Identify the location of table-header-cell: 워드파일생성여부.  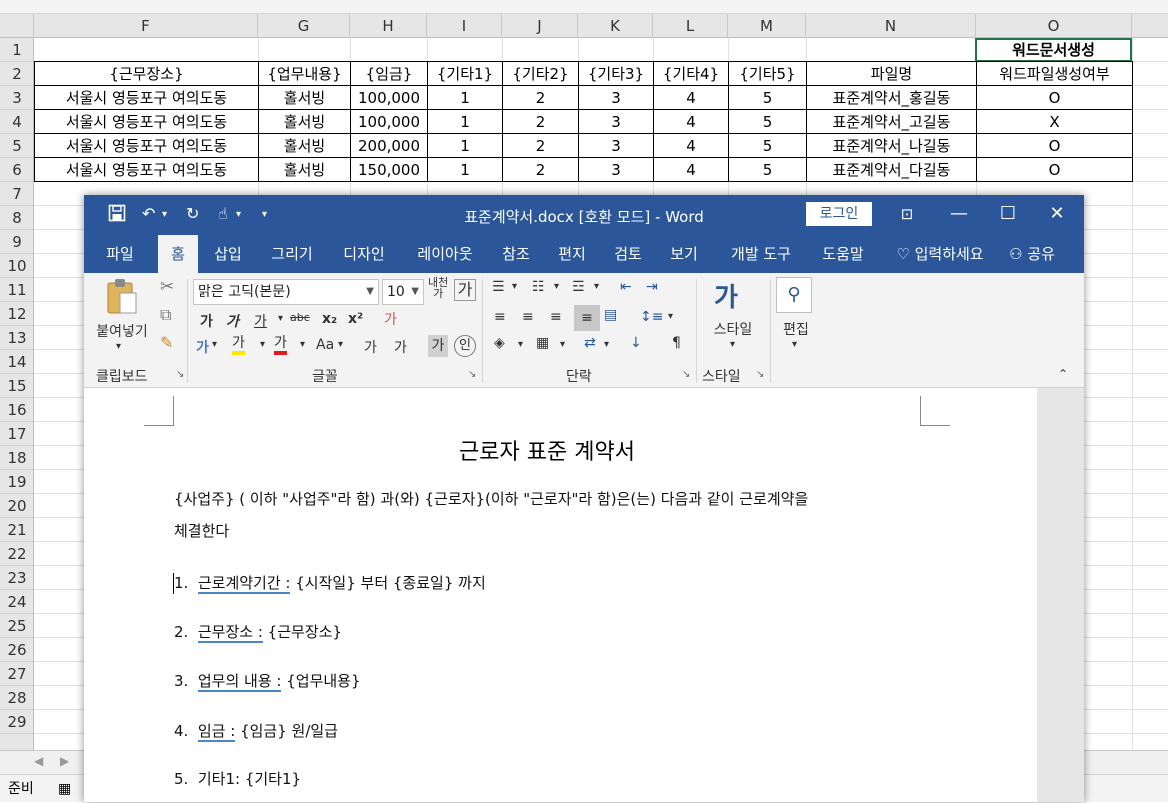
(1054, 73).